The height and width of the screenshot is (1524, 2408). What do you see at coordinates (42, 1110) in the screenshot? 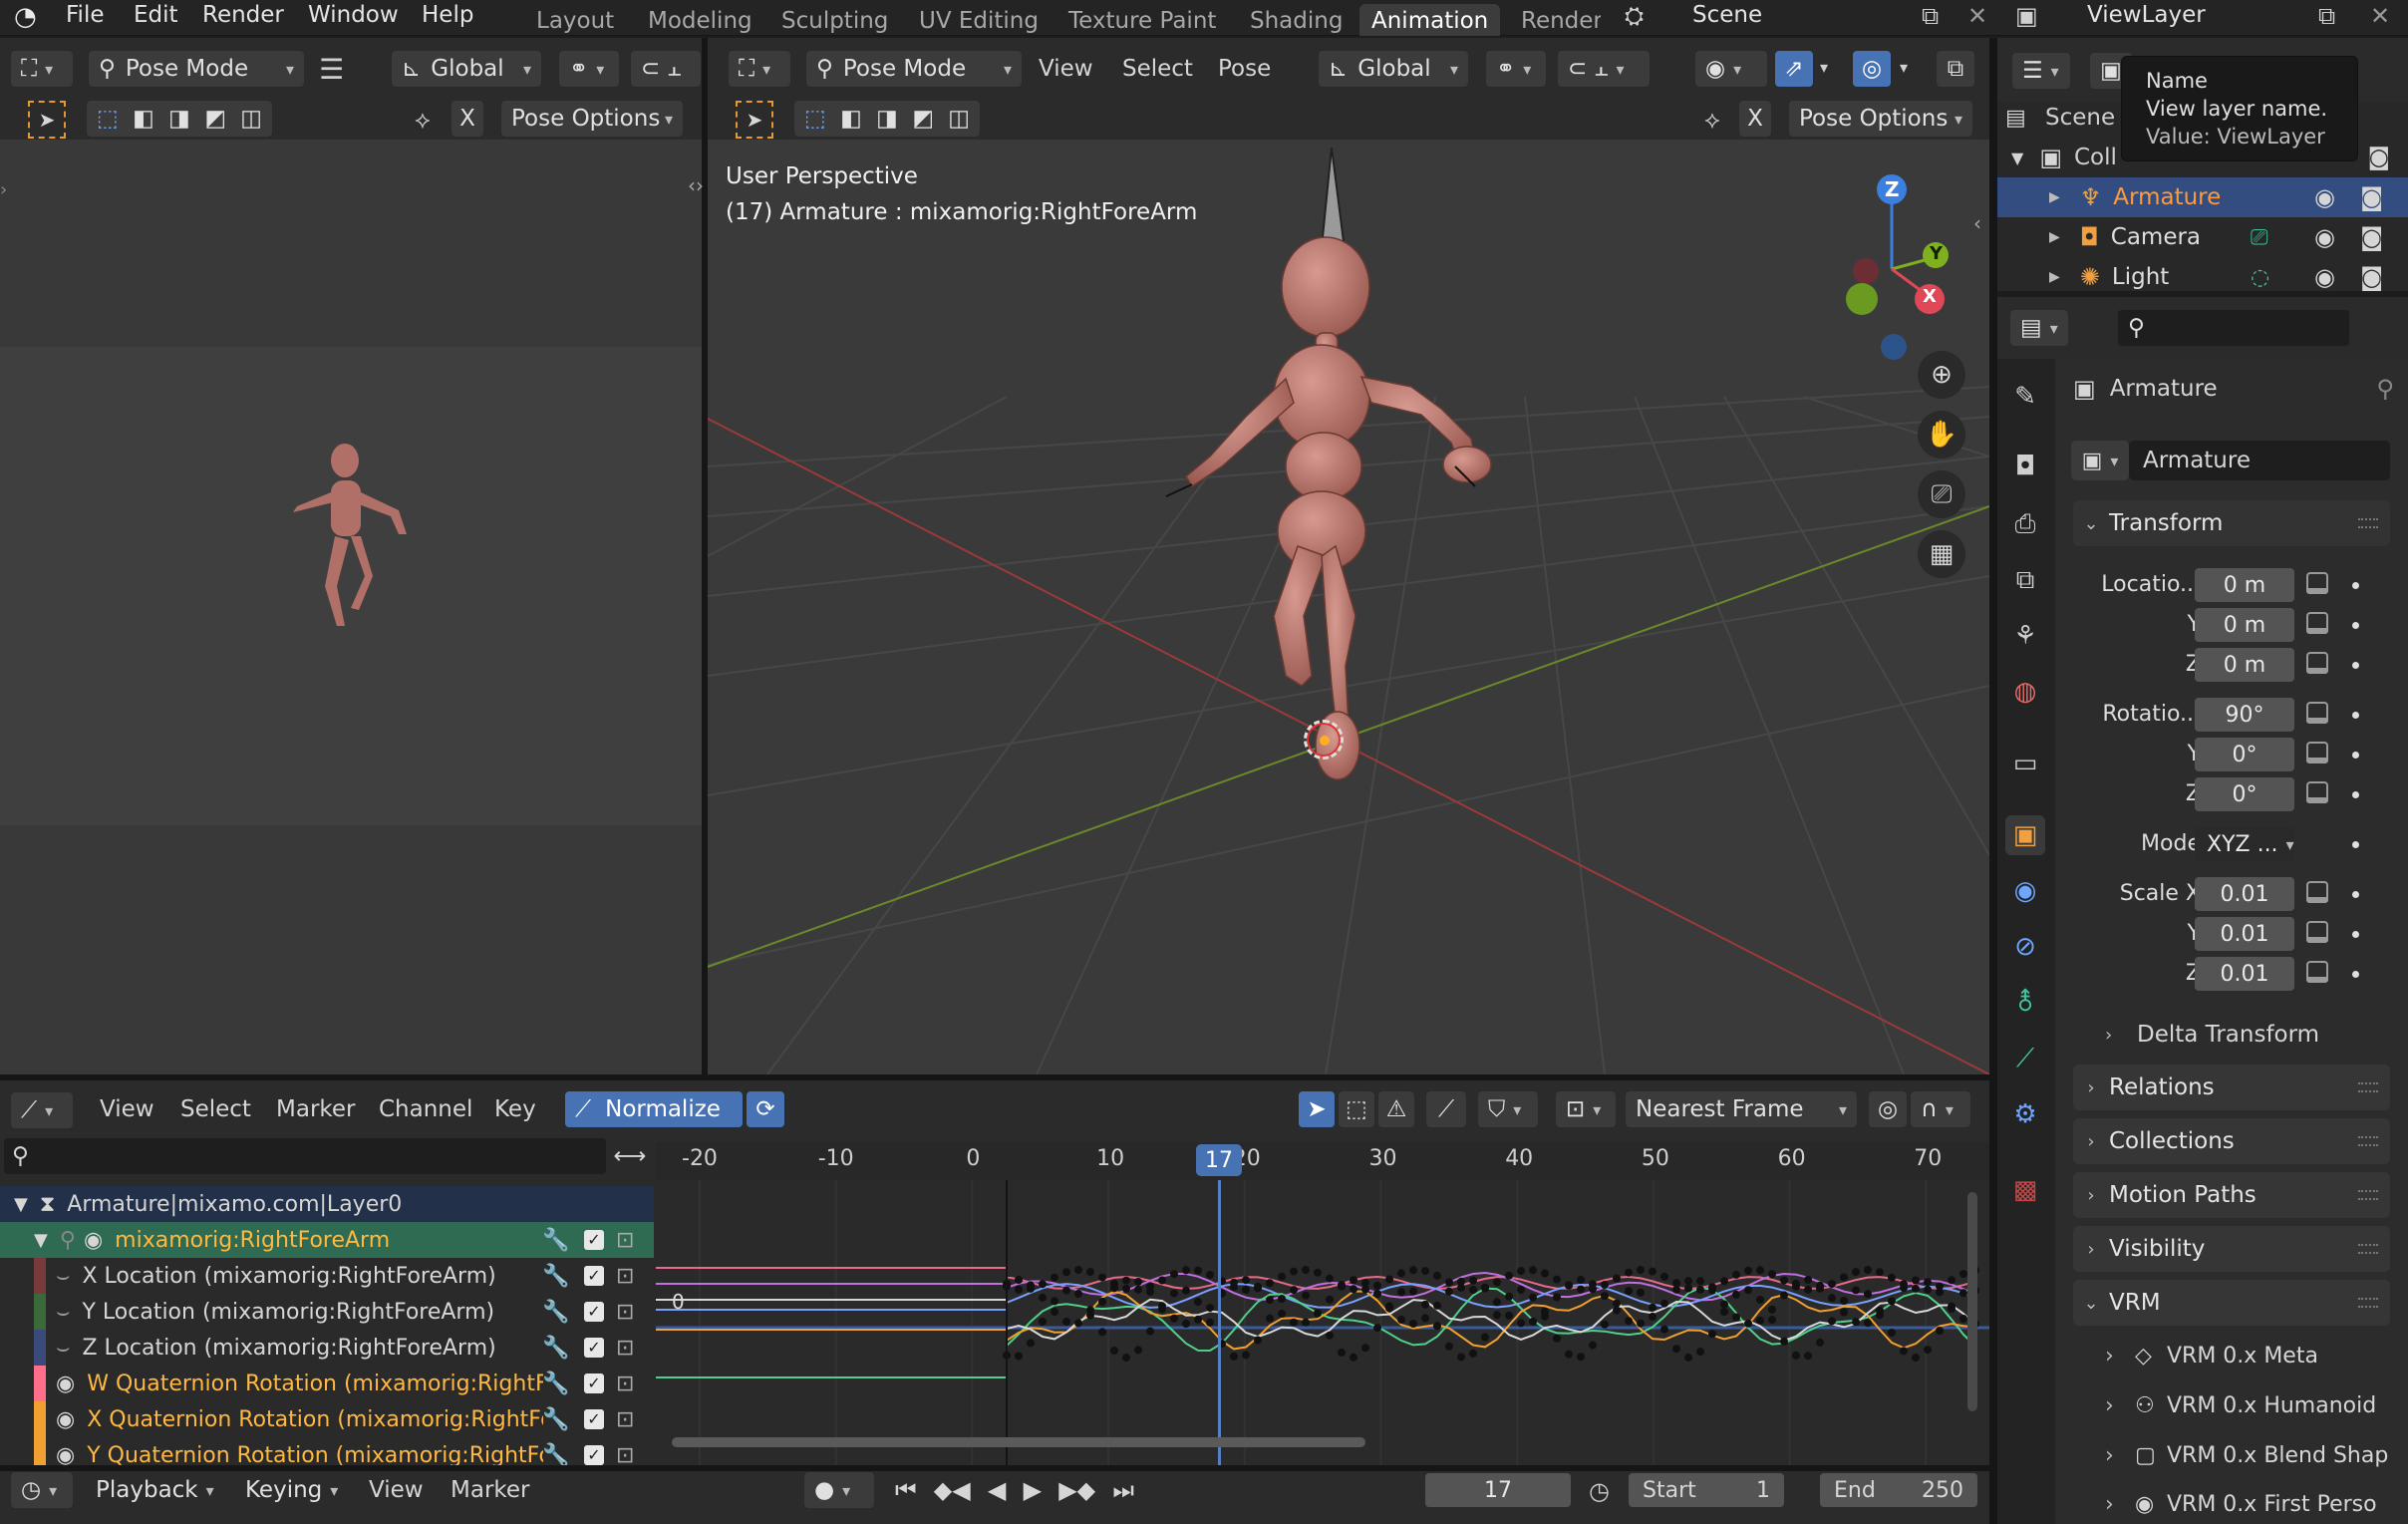
I see `graph-editor-type: ⟋ ▾` at bounding box center [42, 1110].